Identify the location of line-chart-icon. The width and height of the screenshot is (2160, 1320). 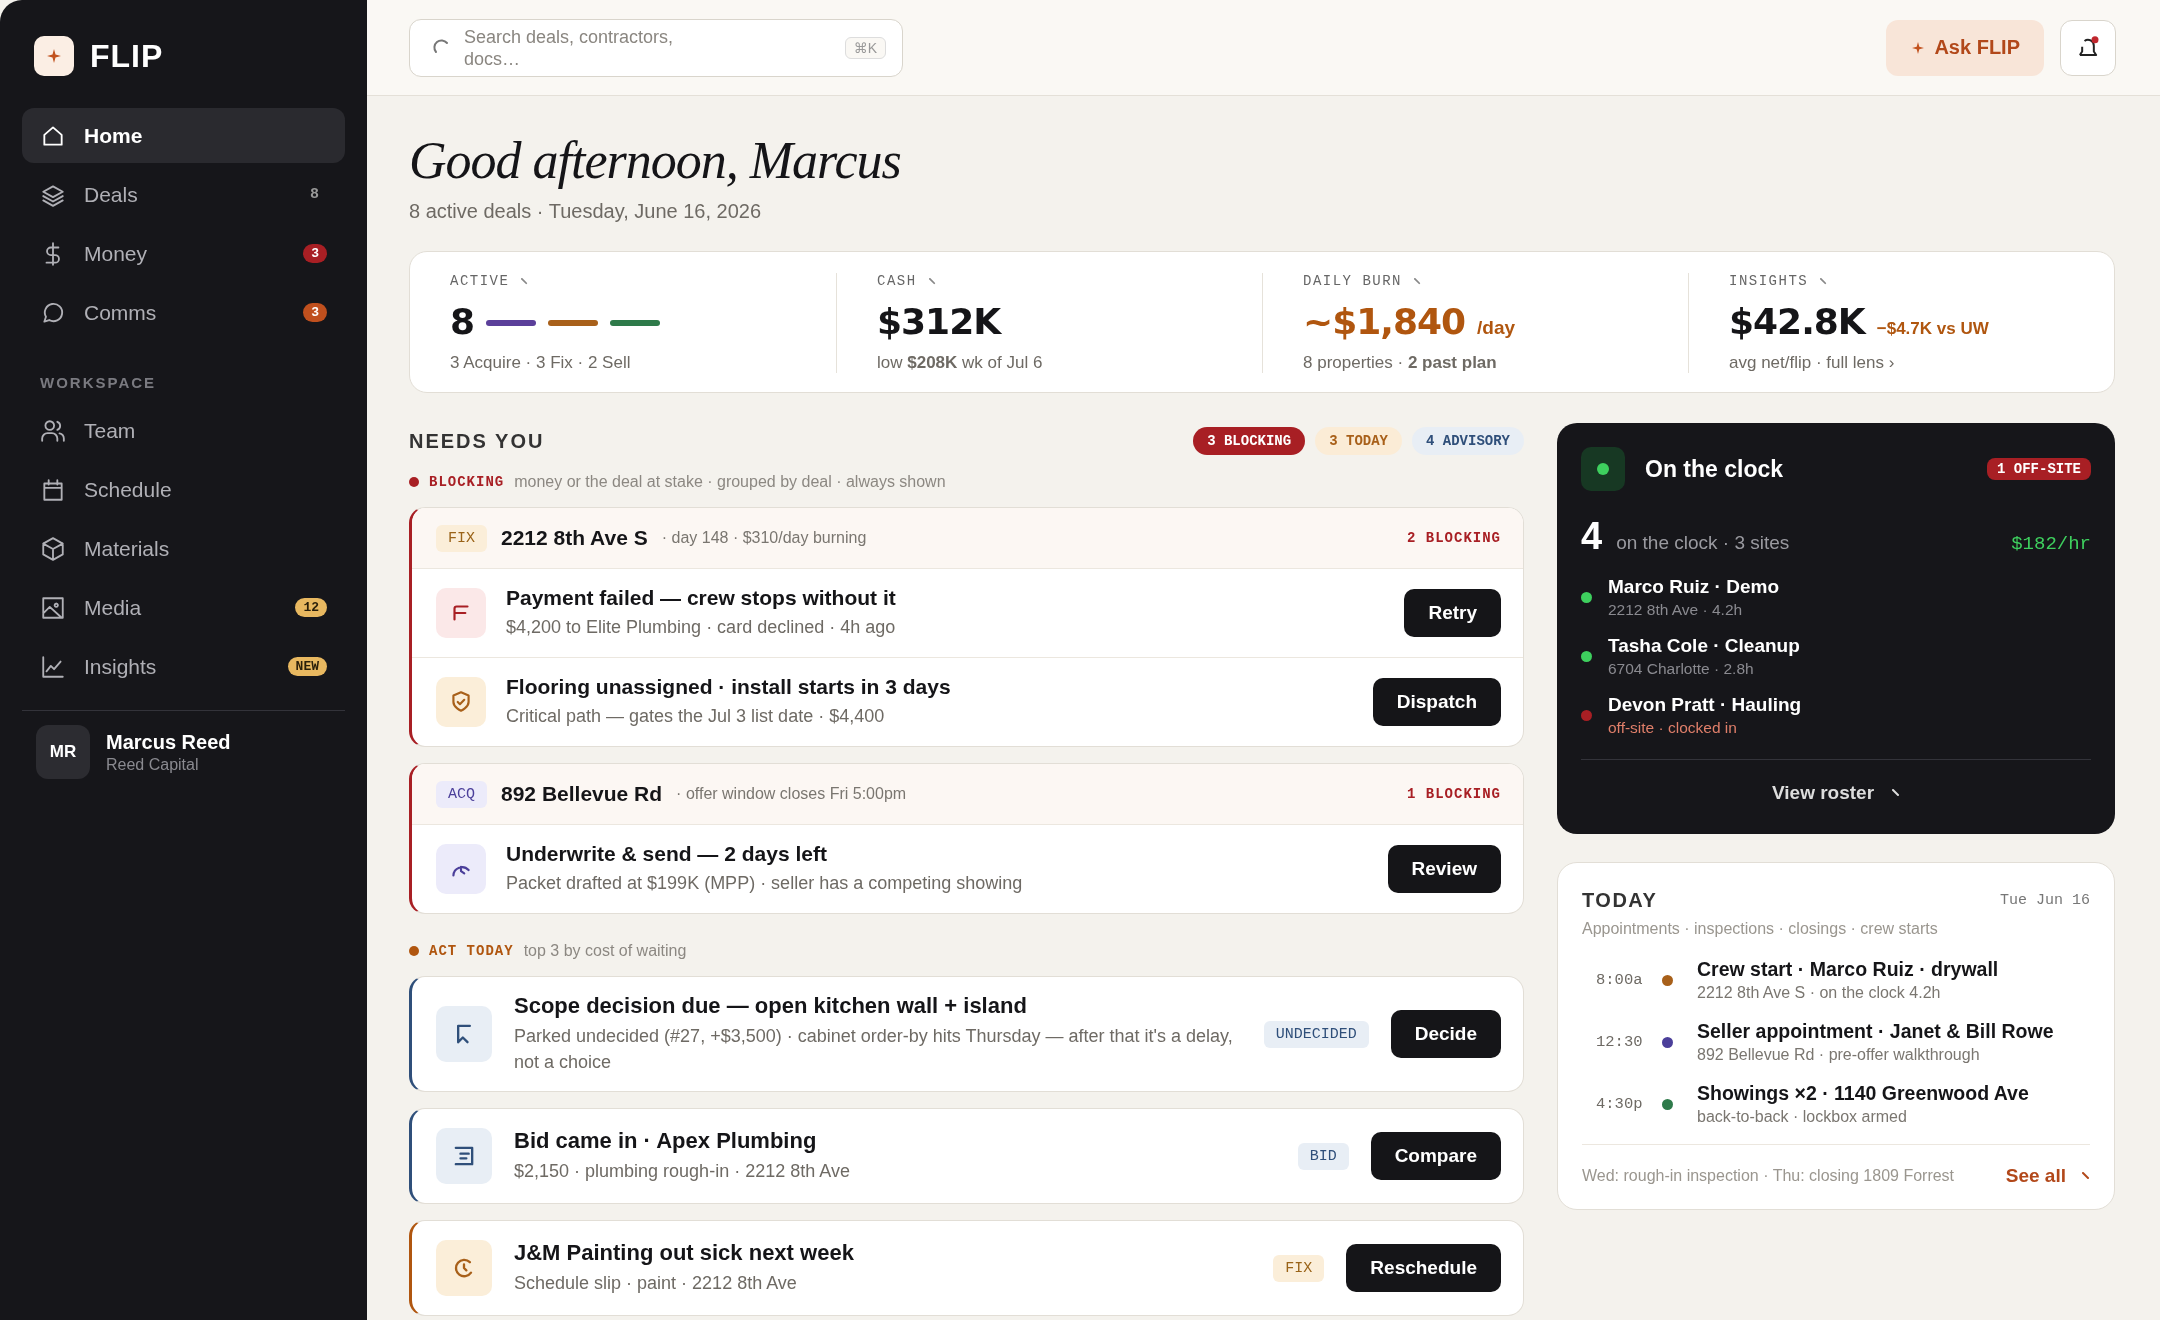
(53, 666).